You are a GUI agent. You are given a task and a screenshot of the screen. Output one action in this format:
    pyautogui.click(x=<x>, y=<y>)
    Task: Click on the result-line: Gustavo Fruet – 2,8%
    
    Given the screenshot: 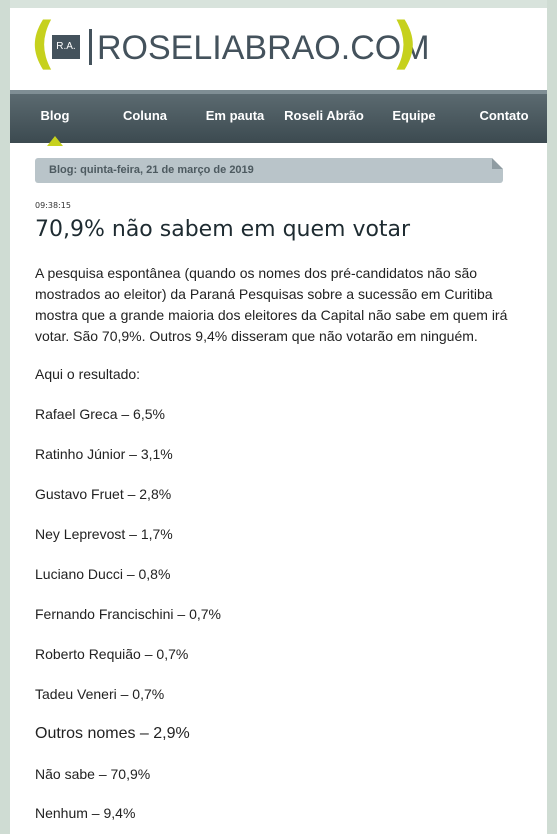 What is the action you would take?
    pyautogui.click(x=103, y=494)
    